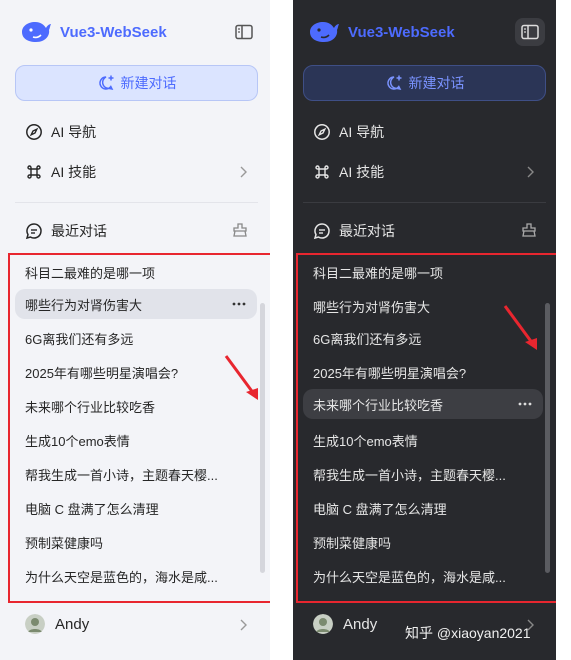 The image size is (571, 660). What do you see at coordinates (136, 338) in the screenshot?
I see `conversation-item: 6G离我们还有多远` at bounding box center [136, 338].